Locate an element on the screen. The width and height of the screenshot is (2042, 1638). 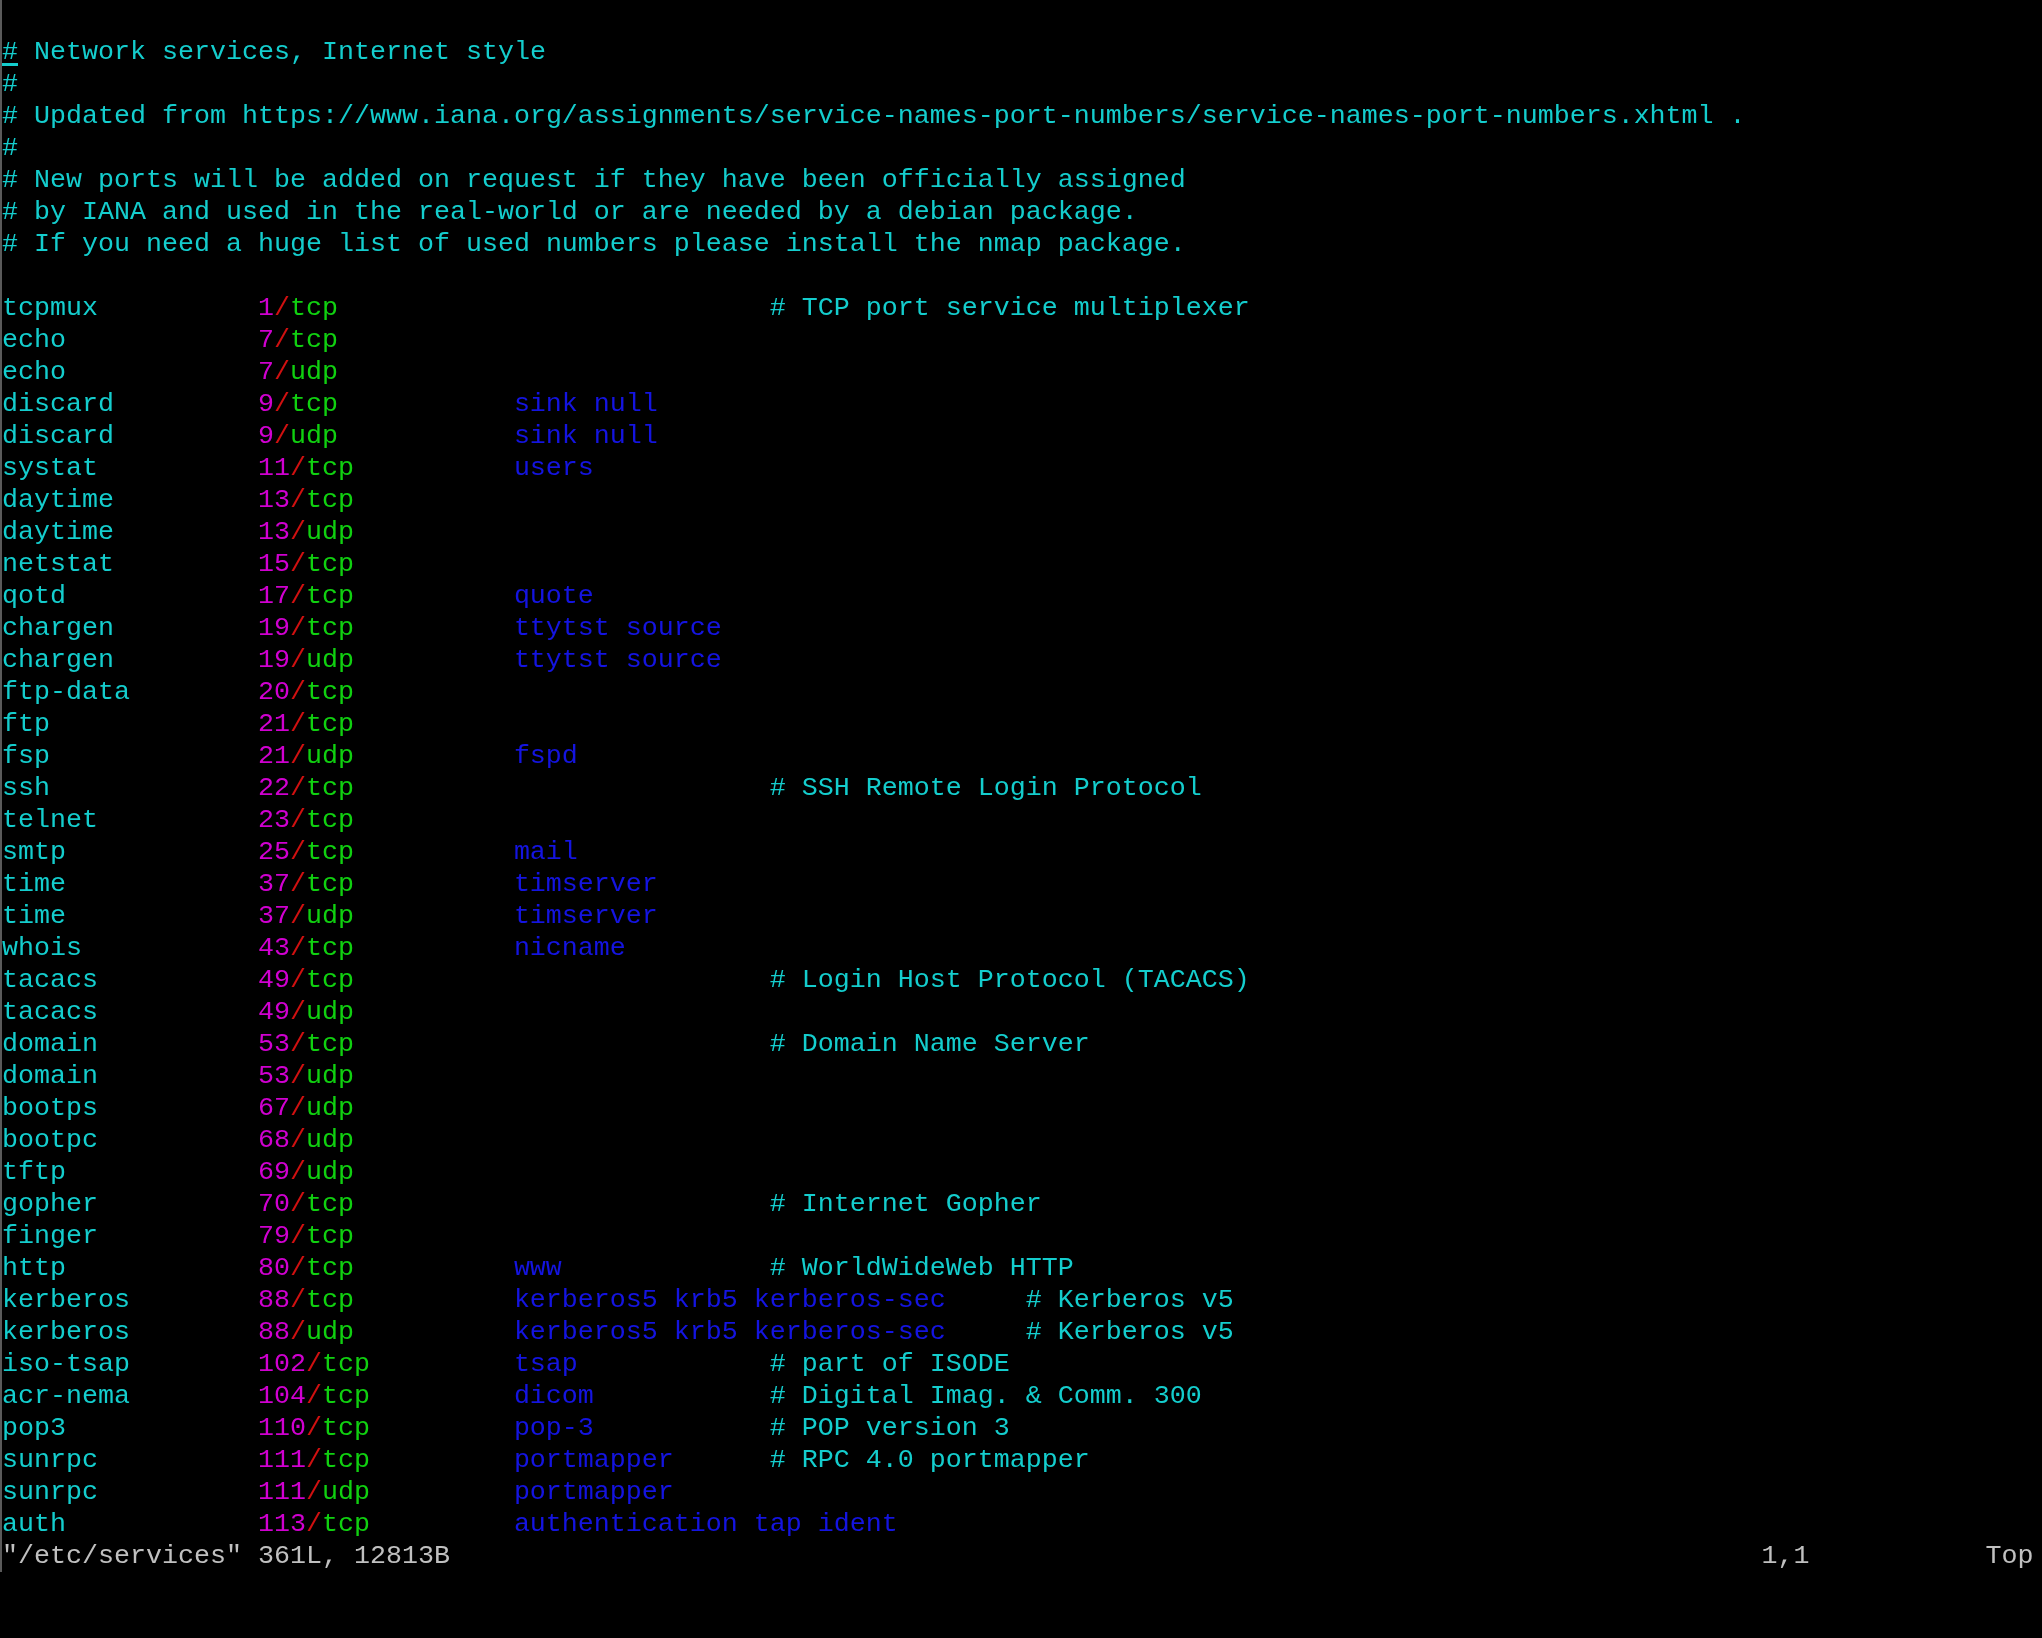
port-protocol: 88/tcp is located at coordinates (306, 1300).